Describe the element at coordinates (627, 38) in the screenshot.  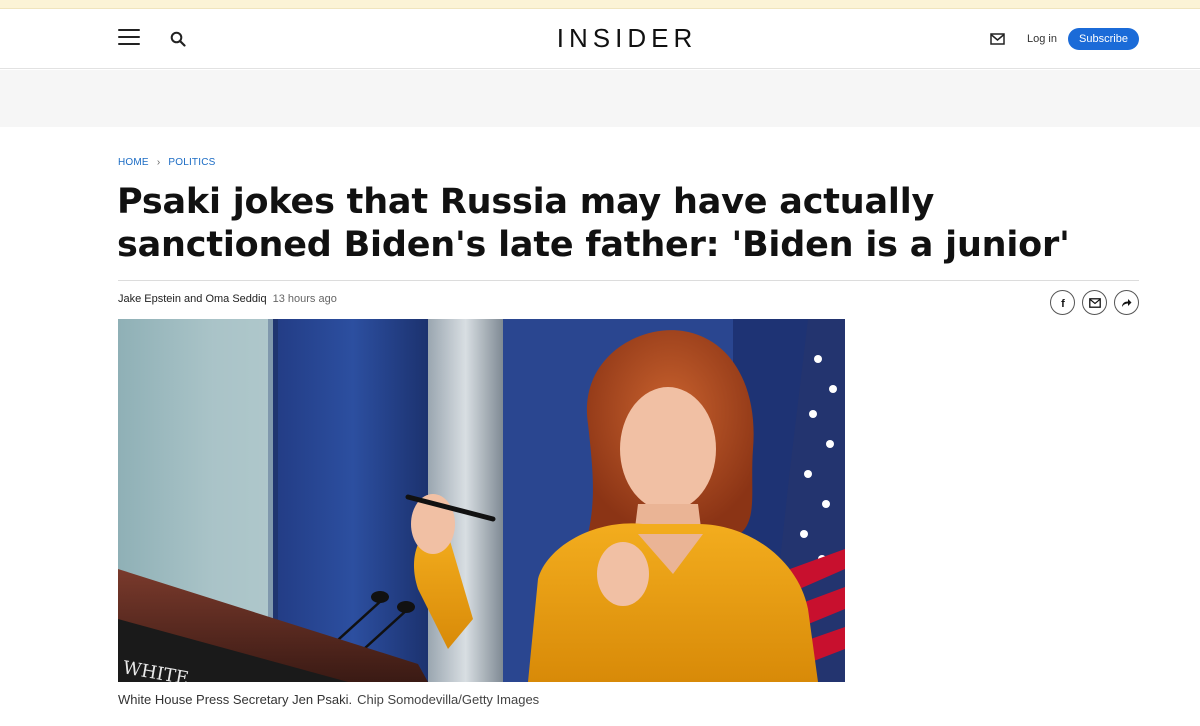
I see `site-logo: INSIDER` at that location.